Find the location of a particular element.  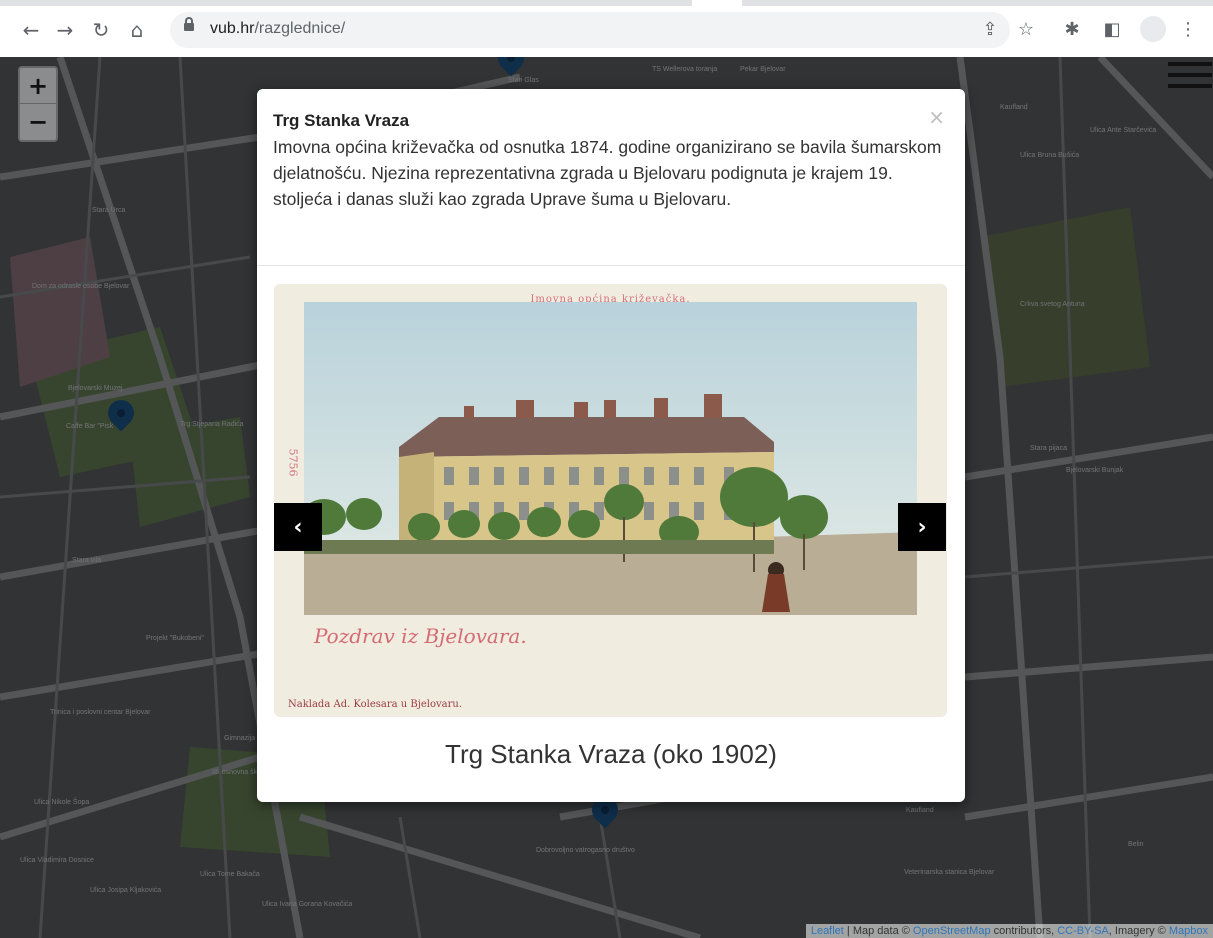

modal-title: Trg Stanka Vraza is located at coordinates (341, 120).